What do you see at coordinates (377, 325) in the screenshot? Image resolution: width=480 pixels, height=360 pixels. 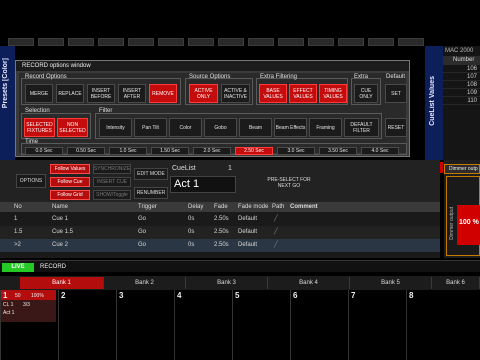 I see `playback-fader-7: 7` at bounding box center [377, 325].